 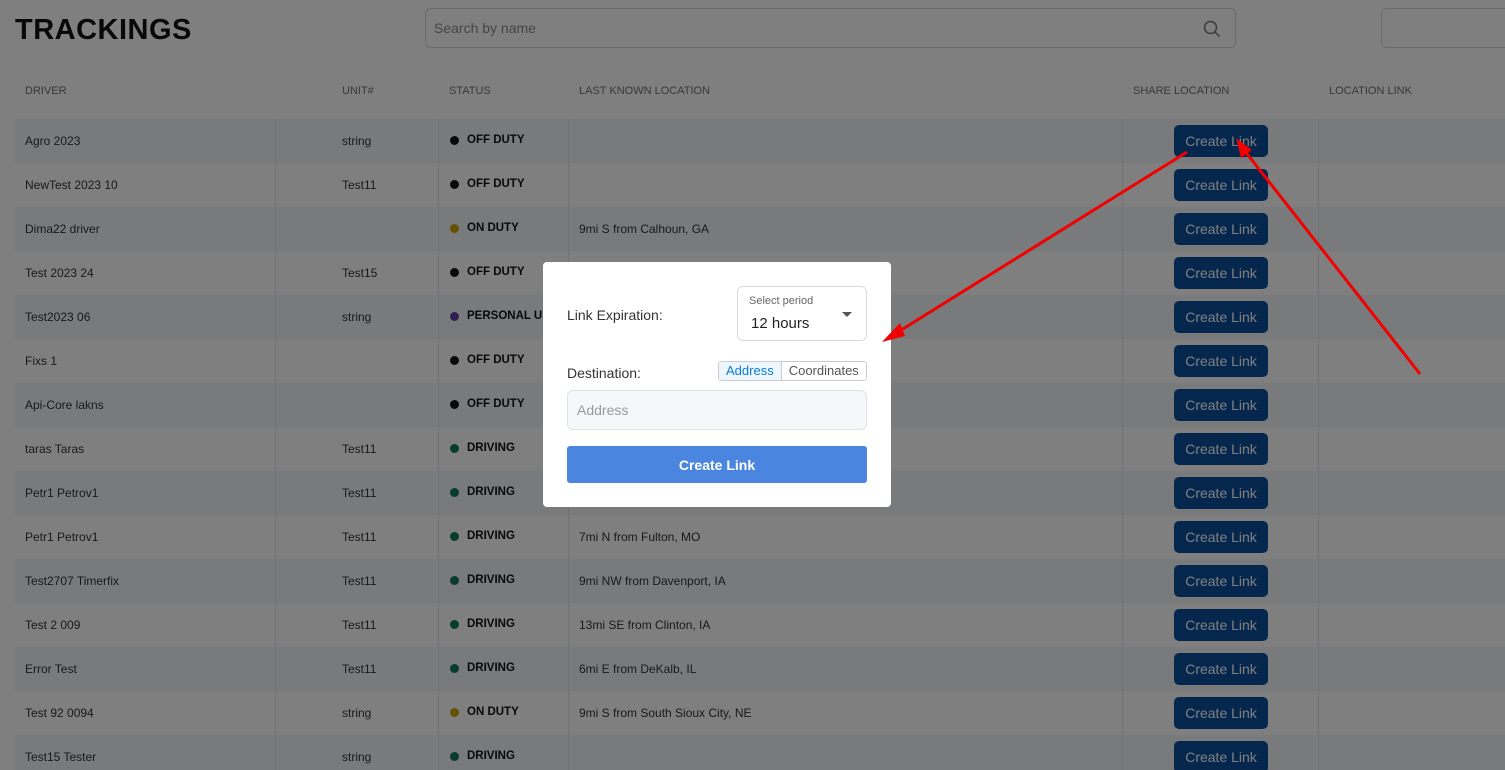 I want to click on period-select-value: 12 hours, so click(x=780, y=323).